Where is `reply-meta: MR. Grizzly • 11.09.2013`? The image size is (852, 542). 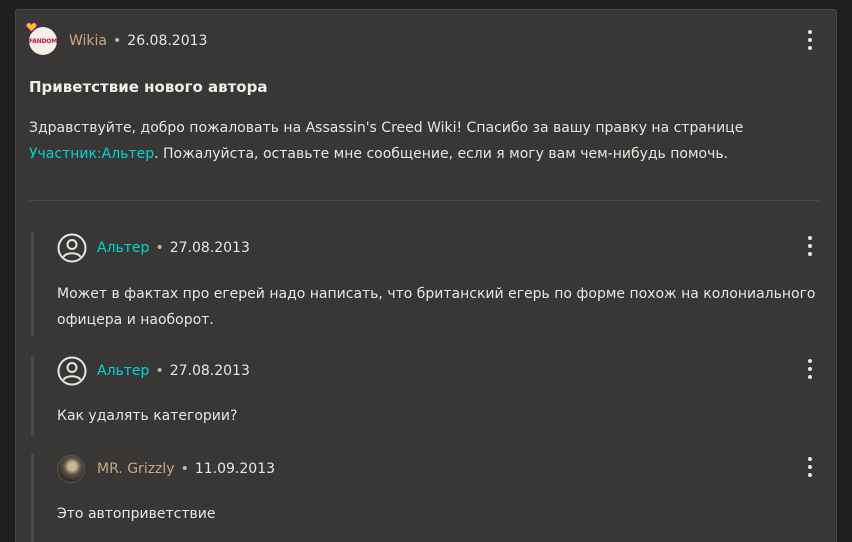
reply-meta: MR. Grizzly • 11.09.2013 is located at coordinates (166, 469).